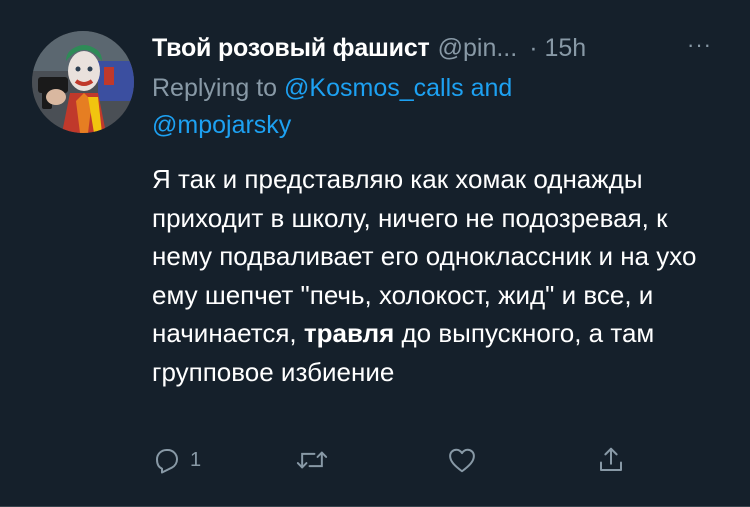 The height and width of the screenshot is (507, 750). I want to click on avatar, so click(83, 82).